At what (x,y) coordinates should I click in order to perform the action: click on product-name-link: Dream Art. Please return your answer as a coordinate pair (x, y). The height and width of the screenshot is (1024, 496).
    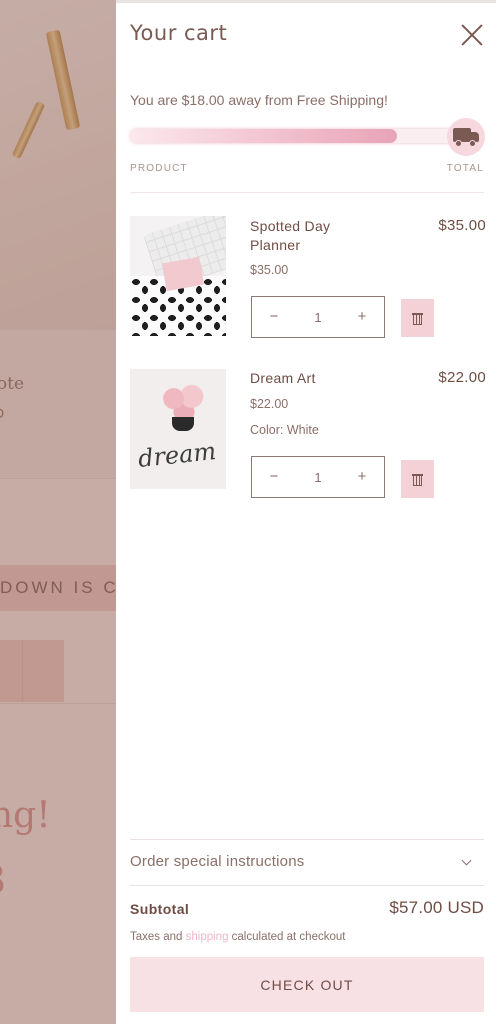
    Looking at the image, I should click on (310, 378).